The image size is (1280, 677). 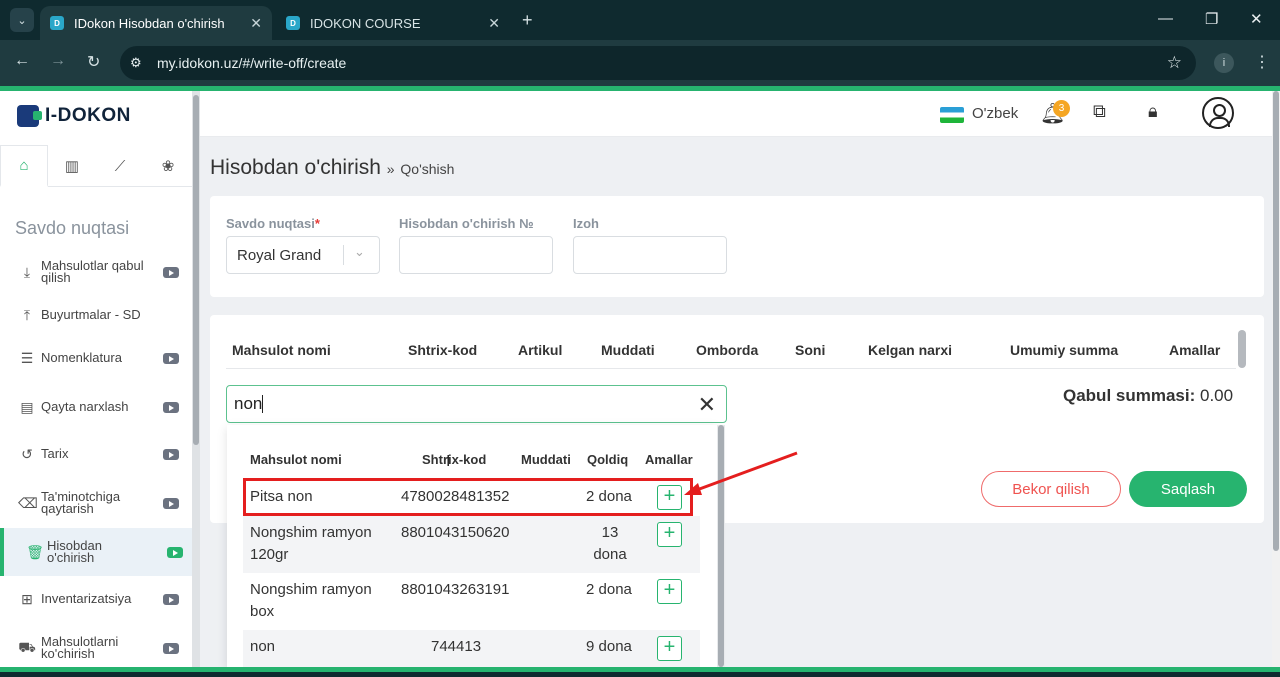 I want to click on new-tab-icon: +, so click(x=527, y=20).